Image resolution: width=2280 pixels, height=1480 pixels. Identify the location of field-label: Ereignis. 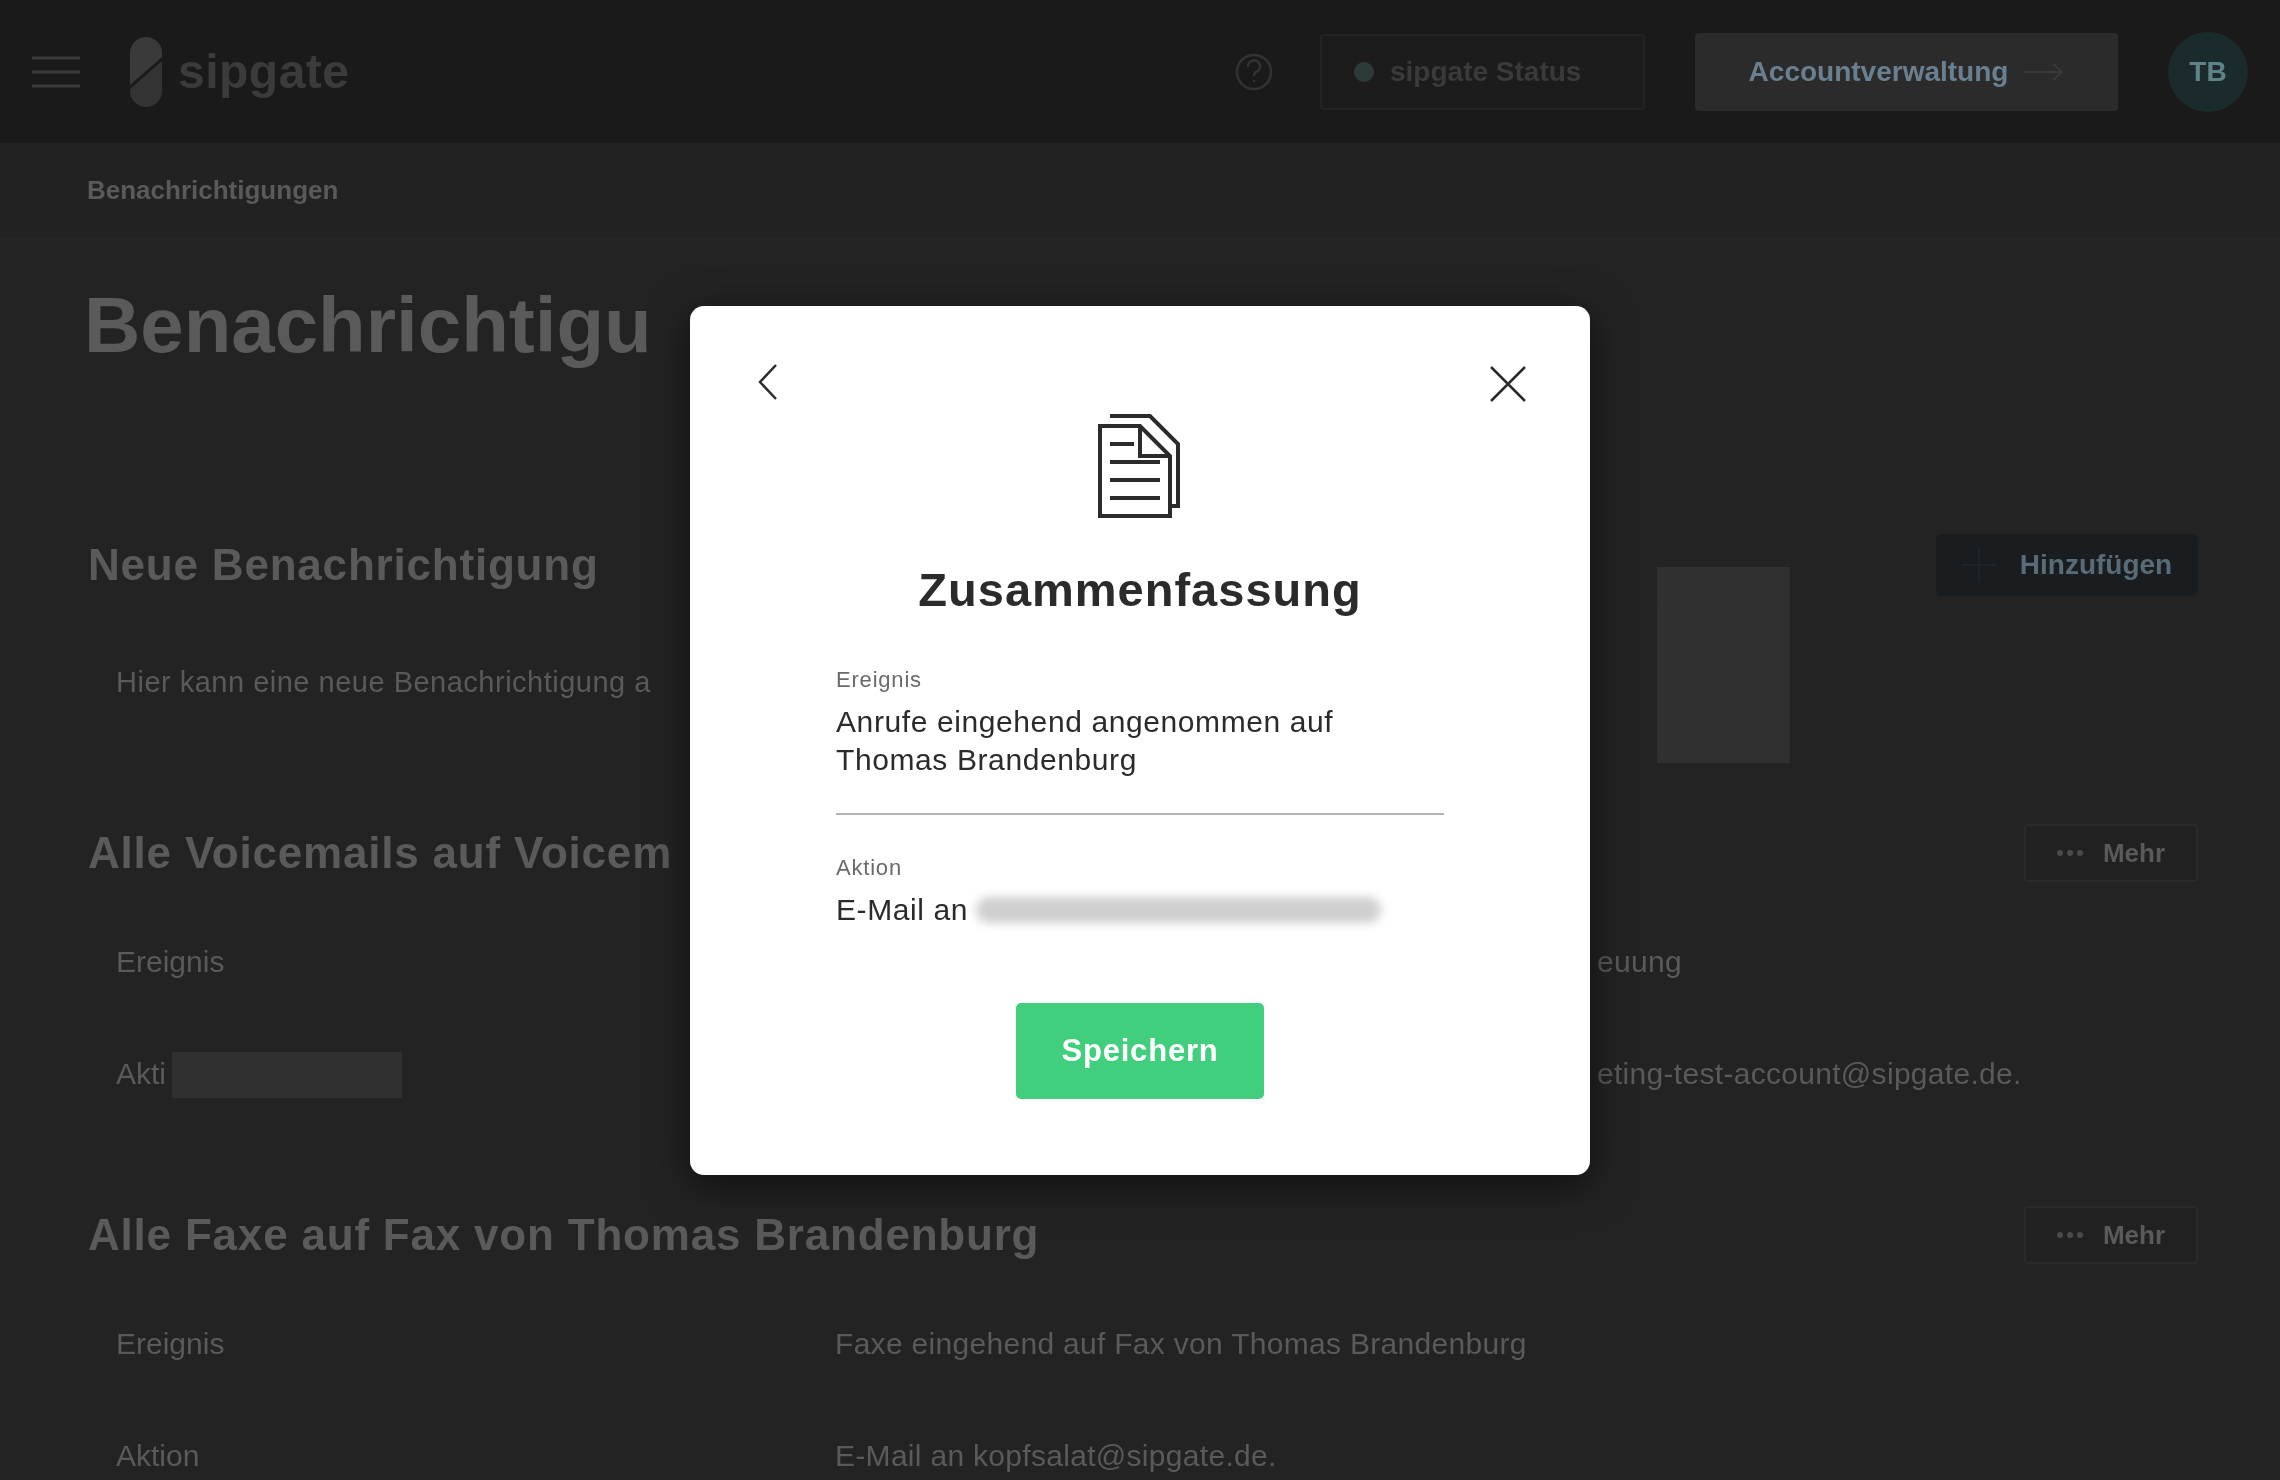
(879, 680).